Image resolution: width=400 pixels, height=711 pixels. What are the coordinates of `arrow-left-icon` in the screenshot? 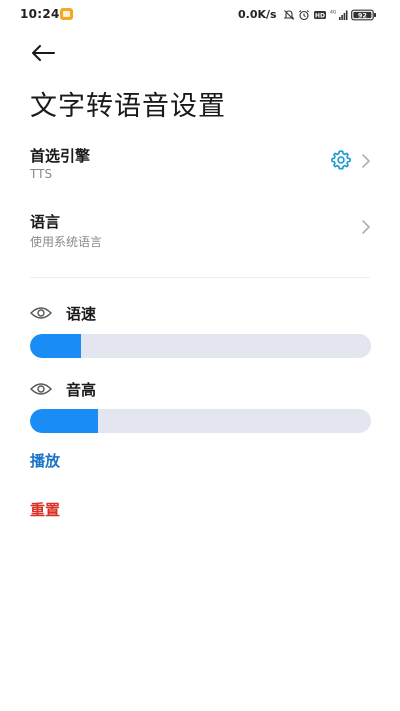 It's located at (43, 53).